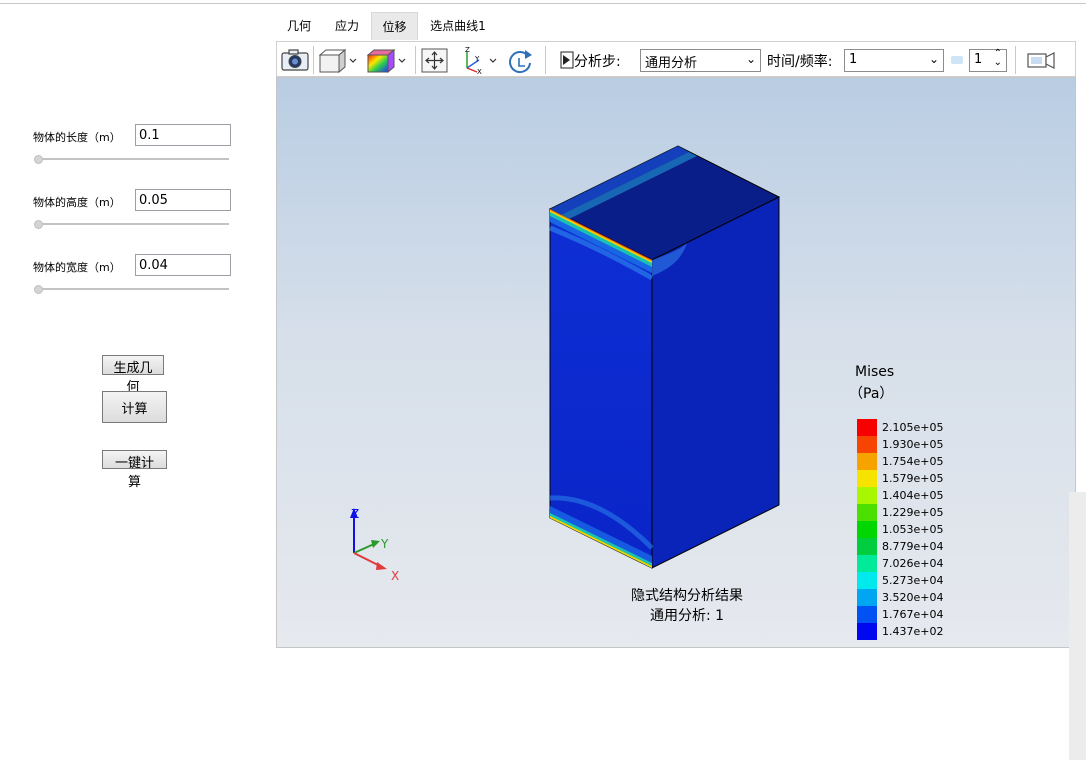  I want to click on analysis-step-select: 通用分析 ⌄, so click(700, 60).